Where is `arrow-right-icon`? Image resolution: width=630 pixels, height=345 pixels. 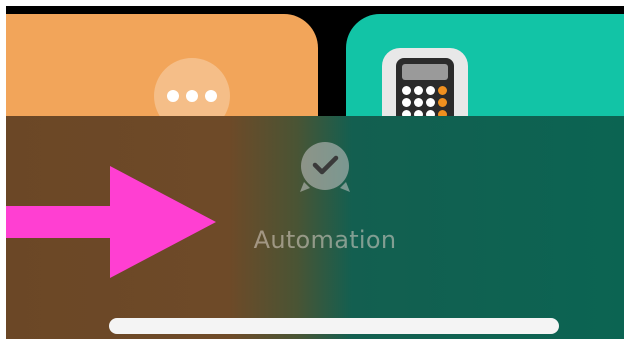 arrow-right-icon is located at coordinates (111, 222).